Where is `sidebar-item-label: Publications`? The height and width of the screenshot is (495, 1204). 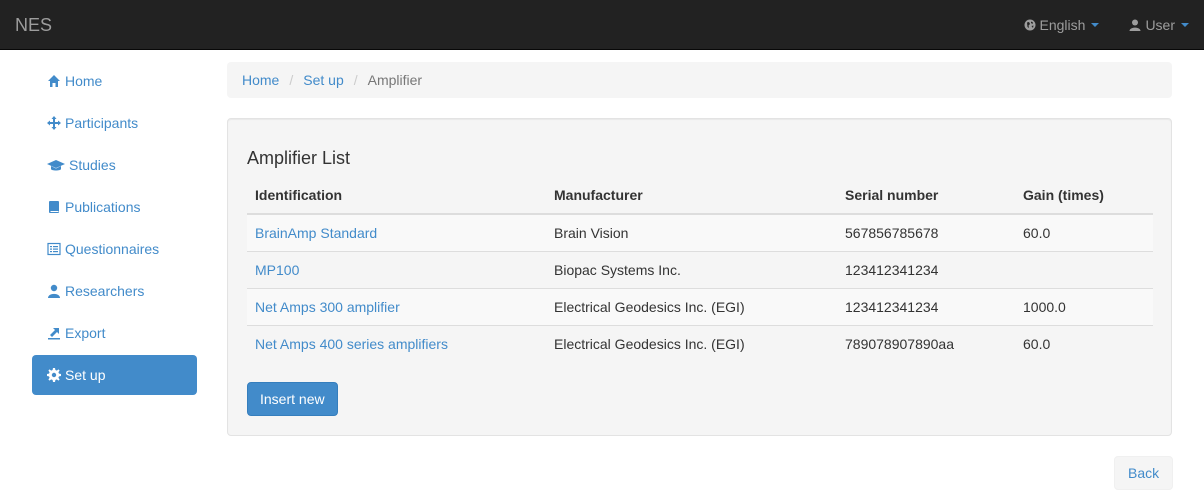
sidebar-item-label: Publications is located at coordinates (103, 207).